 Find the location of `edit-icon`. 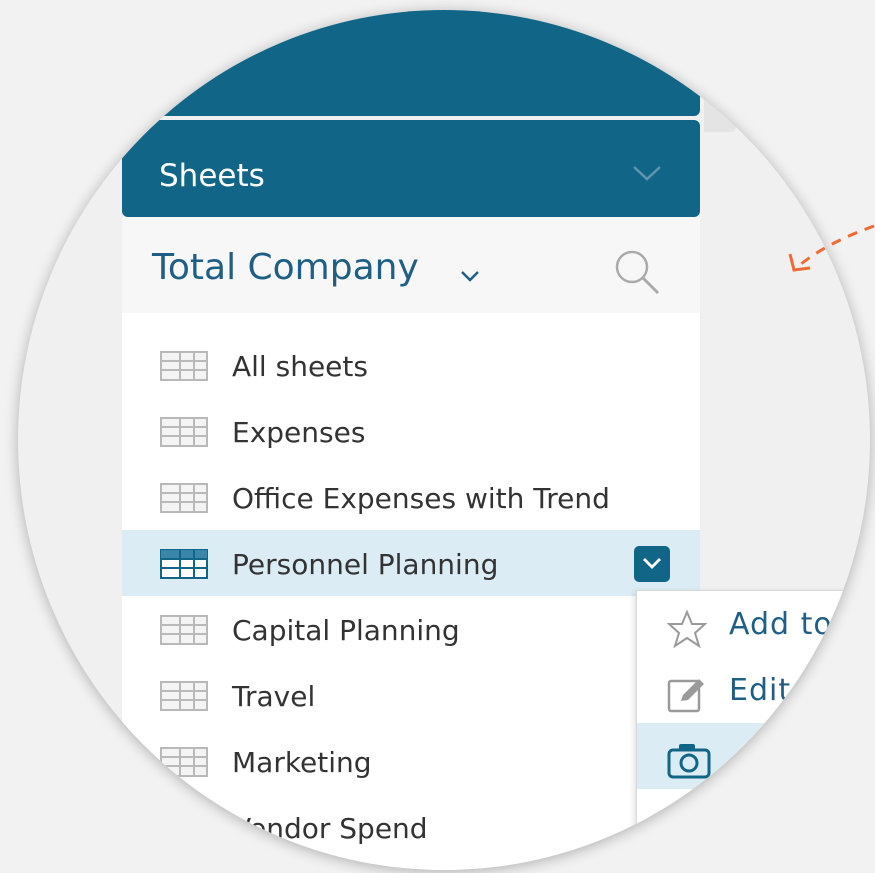

edit-icon is located at coordinates (687, 697).